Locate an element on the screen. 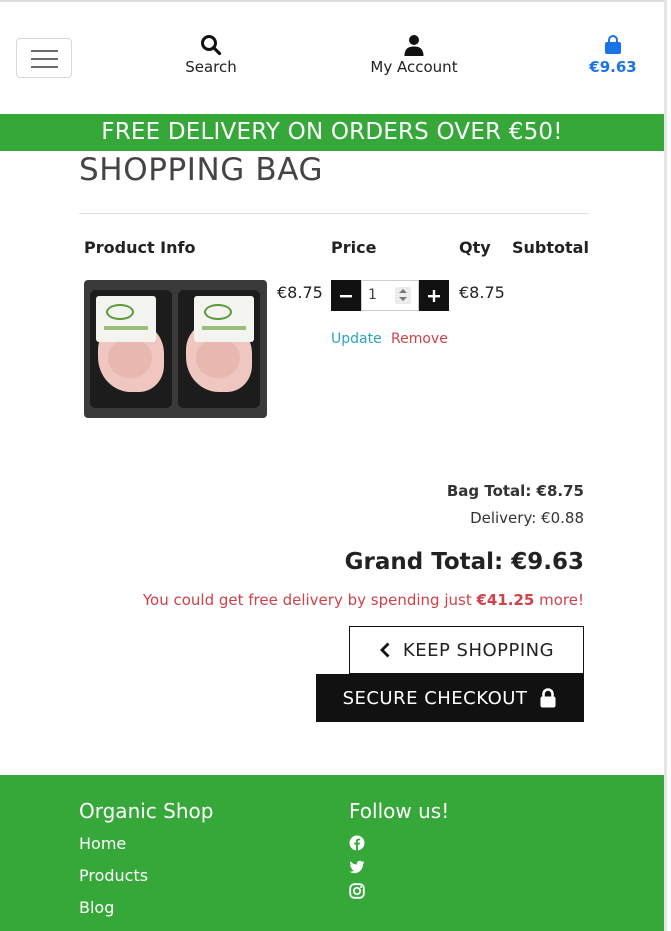 The width and height of the screenshot is (671, 931). nav-account-link: My Account is located at coordinates (414, 55).